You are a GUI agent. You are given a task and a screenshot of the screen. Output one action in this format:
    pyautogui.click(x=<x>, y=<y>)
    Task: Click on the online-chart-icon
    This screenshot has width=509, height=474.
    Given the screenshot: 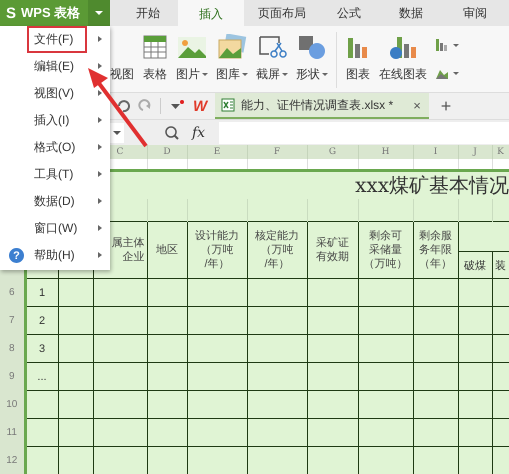 What is the action you would take?
    pyautogui.click(x=403, y=47)
    